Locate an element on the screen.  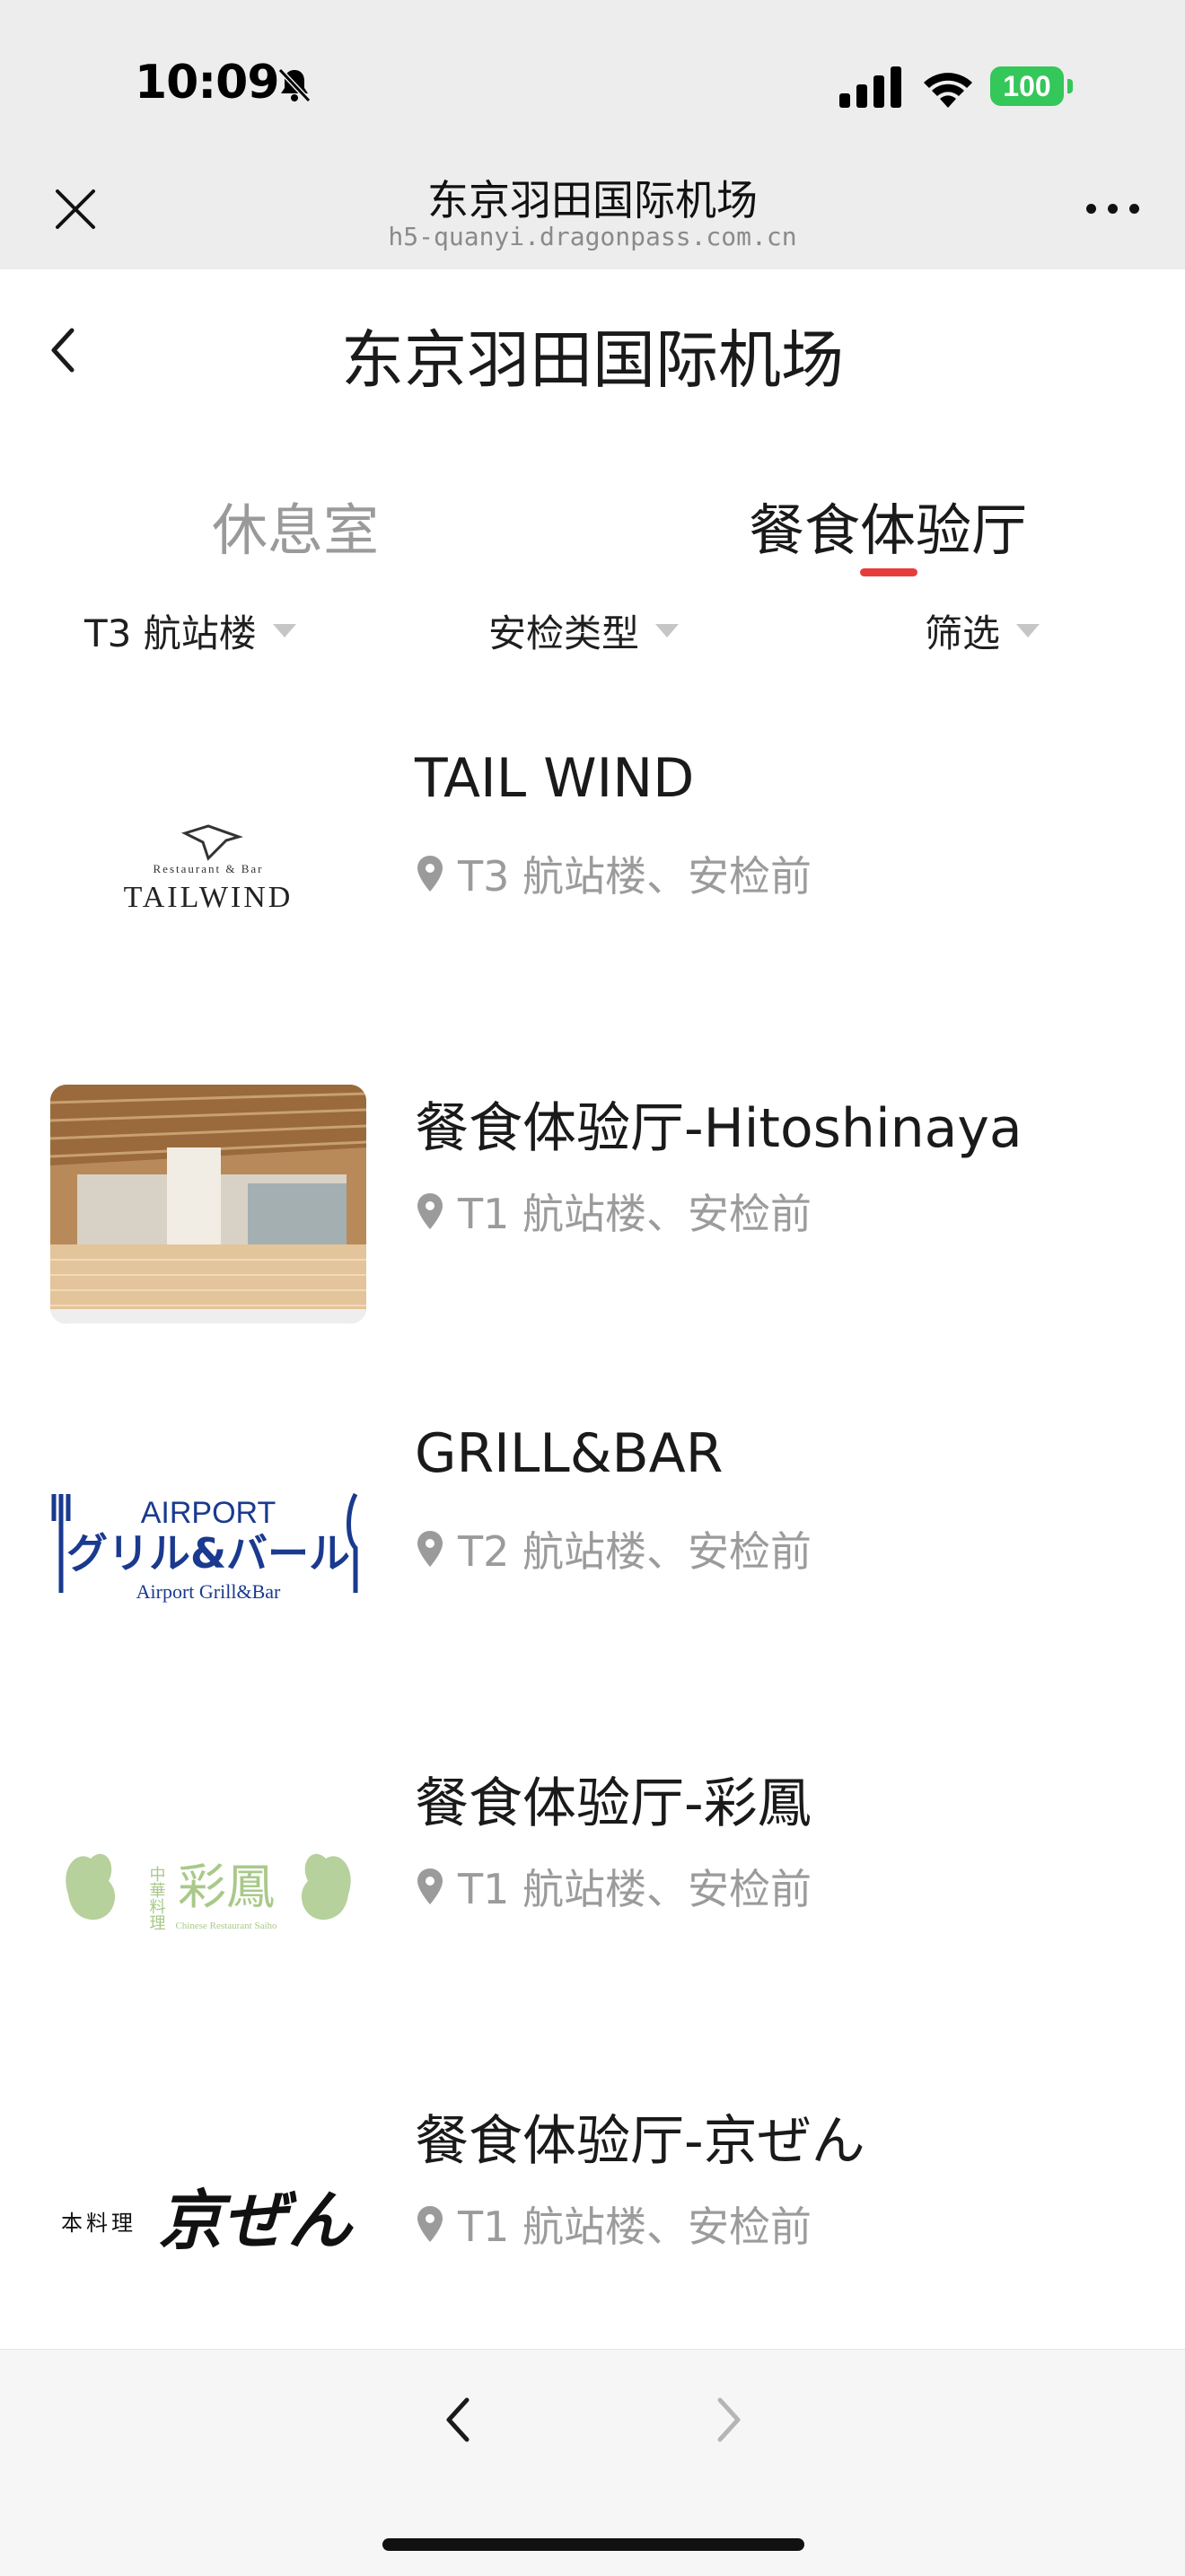
logo-brand: 京ぜん is located at coordinates (256, 2220).